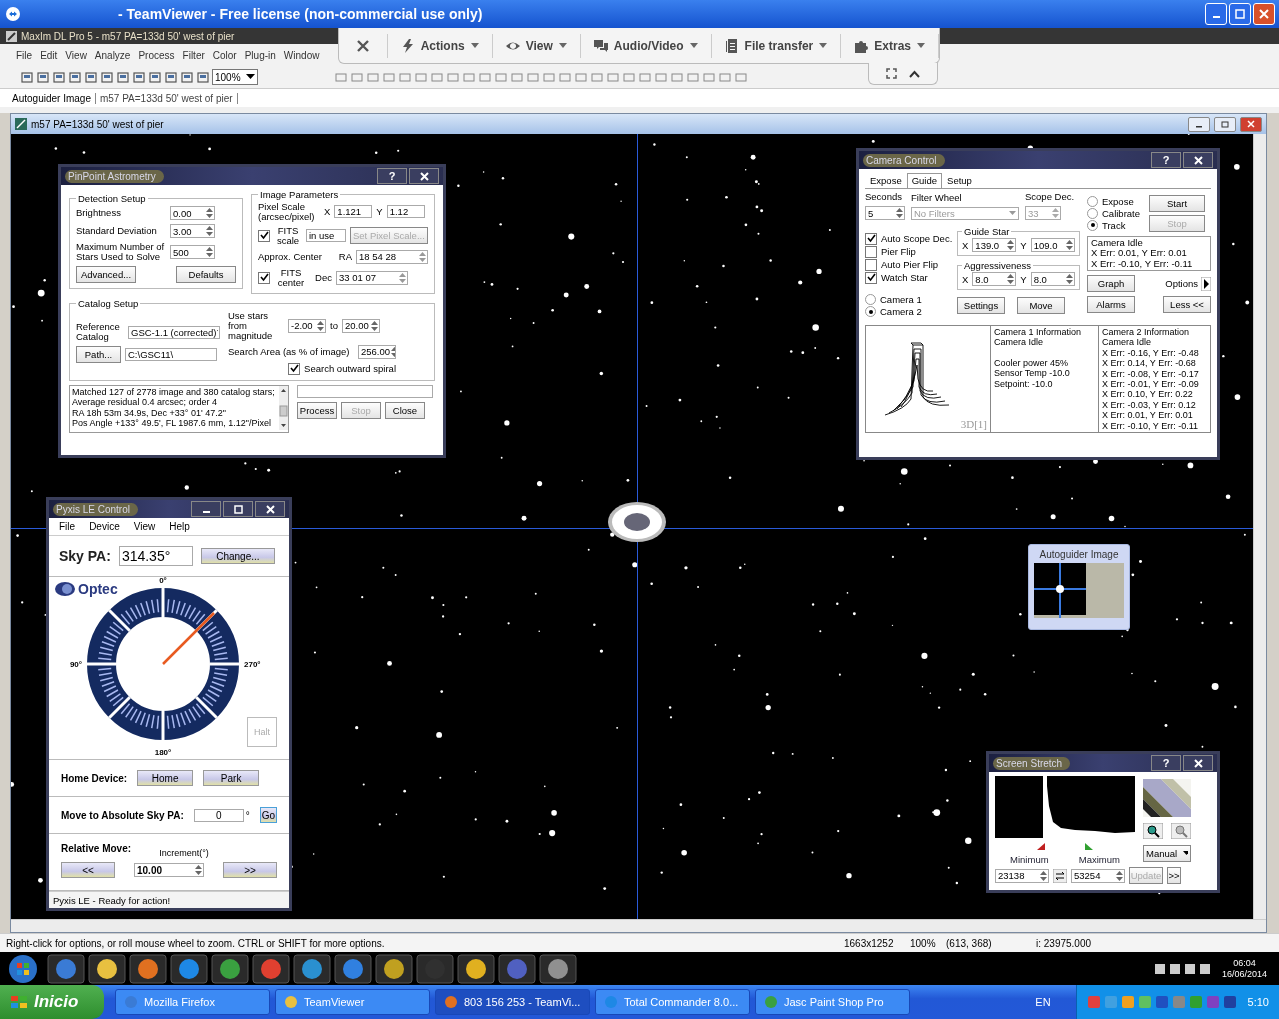 This screenshot has height=1019, width=1279. Describe the element at coordinates (301, 55) in the screenshot. I see `menu-item: Window` at that location.